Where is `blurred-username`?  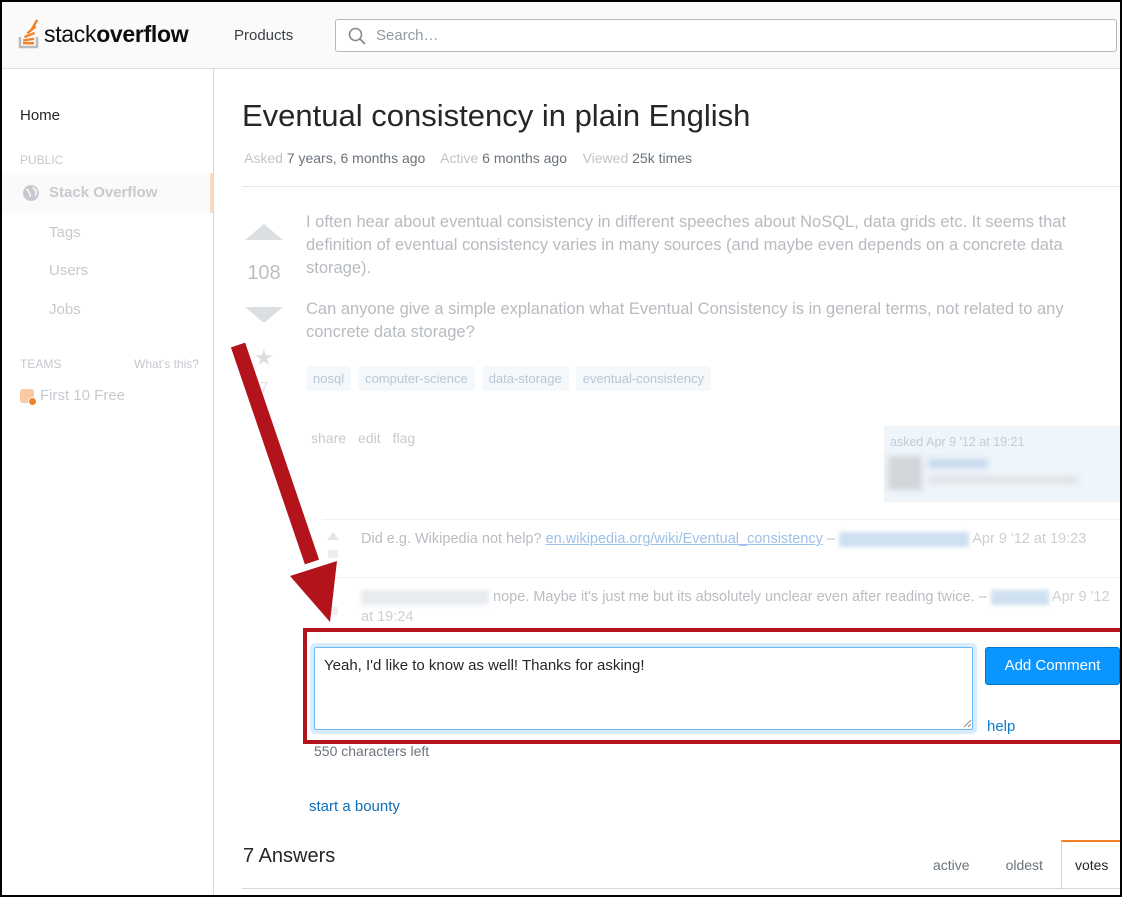 blurred-username is located at coordinates (958, 463).